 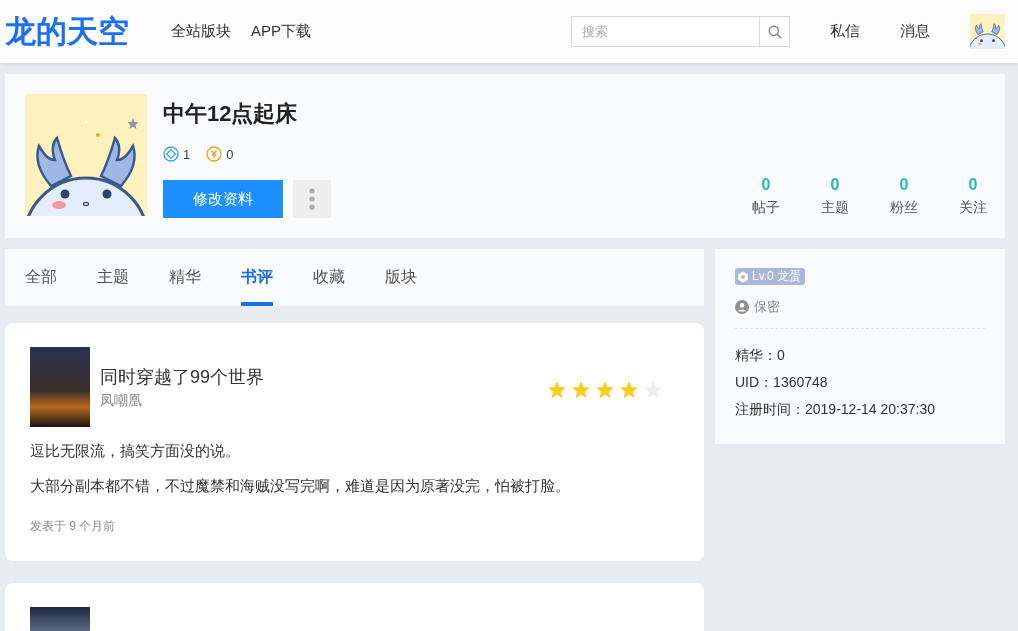 What do you see at coordinates (767, 307) in the screenshot?
I see `gender-text: 保密` at bounding box center [767, 307].